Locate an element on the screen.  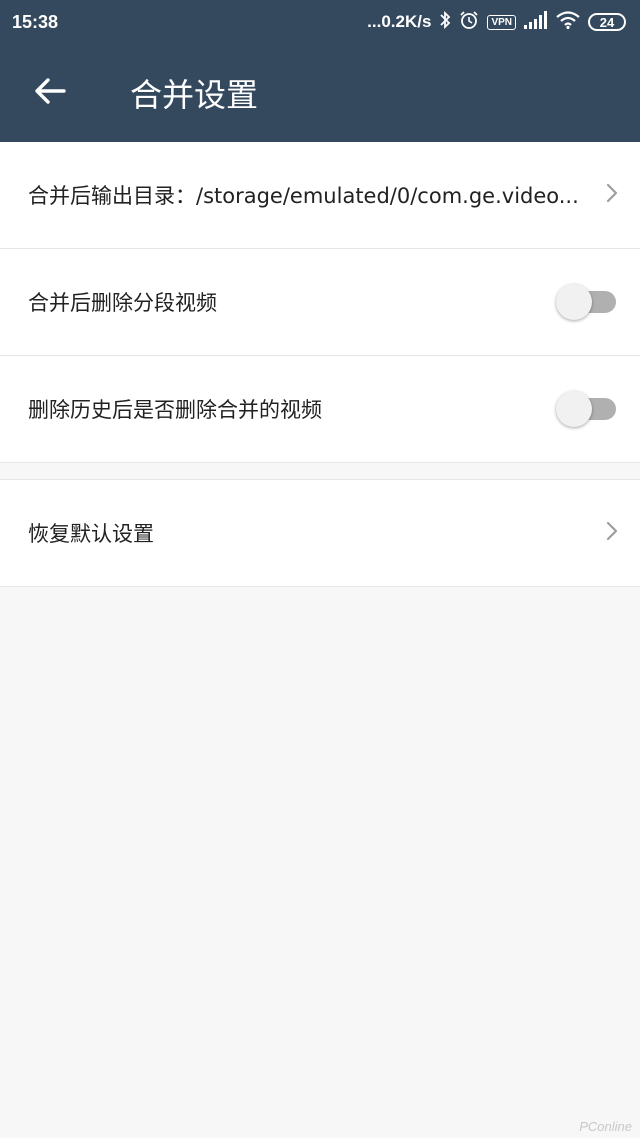
top-bar: 15:38 ...0.2K/s VPN 24 合并设置 is located at coordinates (320, 71).